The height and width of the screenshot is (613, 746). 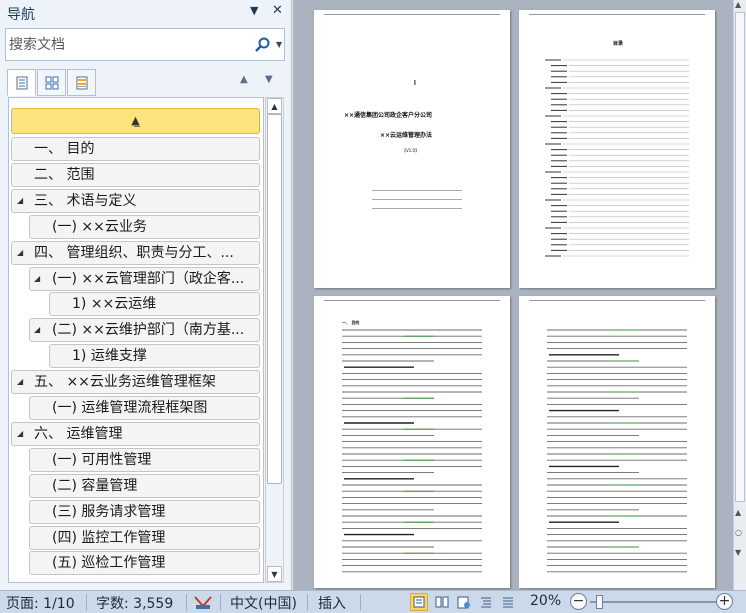 I want to click on language-indicator: 中文(中国), so click(x=263, y=603).